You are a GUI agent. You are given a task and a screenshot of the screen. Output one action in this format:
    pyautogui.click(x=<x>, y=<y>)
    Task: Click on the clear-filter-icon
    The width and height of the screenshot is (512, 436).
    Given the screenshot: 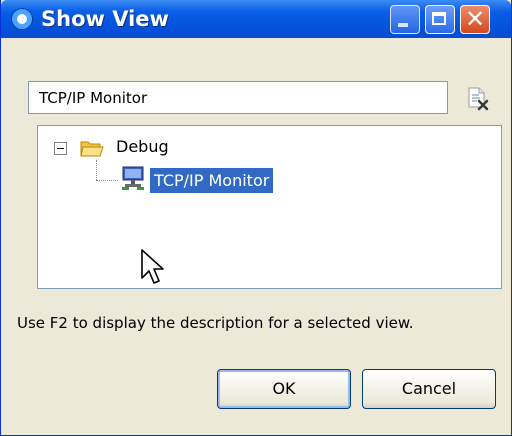 What is the action you would take?
    pyautogui.click(x=478, y=98)
    